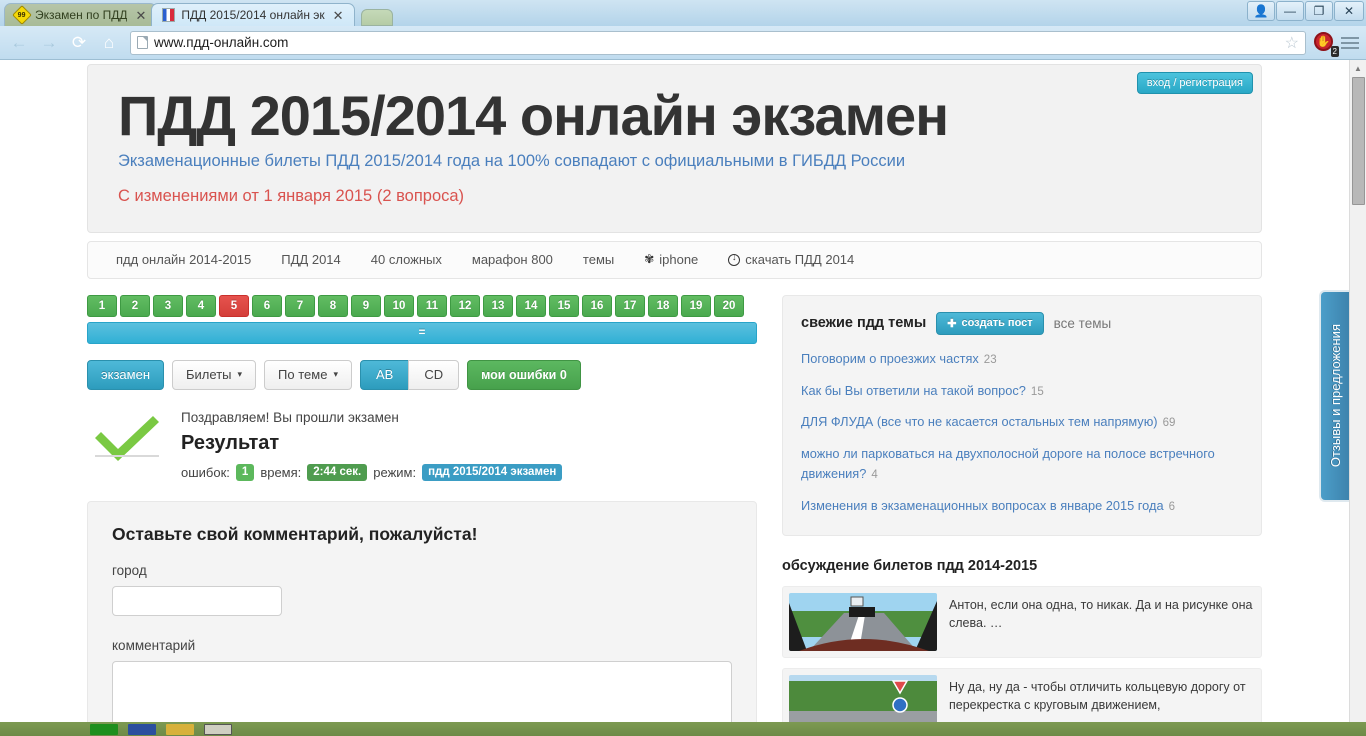 The width and height of the screenshot is (1366, 736). Describe the element at coordinates (729, 305) in the screenshot. I see `question-number: 20` at that location.